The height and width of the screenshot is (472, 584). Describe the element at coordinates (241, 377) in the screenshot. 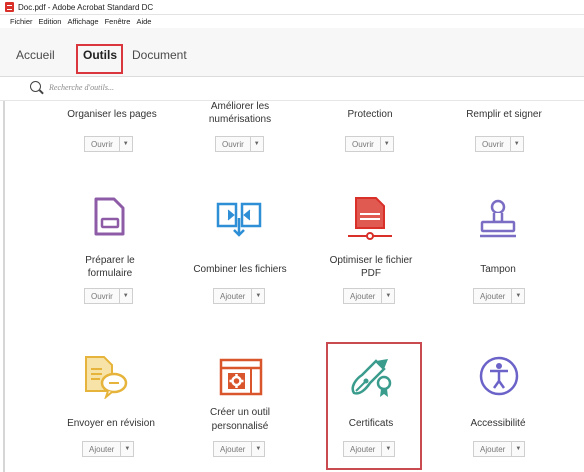

I see `custom-tool-icon` at that location.